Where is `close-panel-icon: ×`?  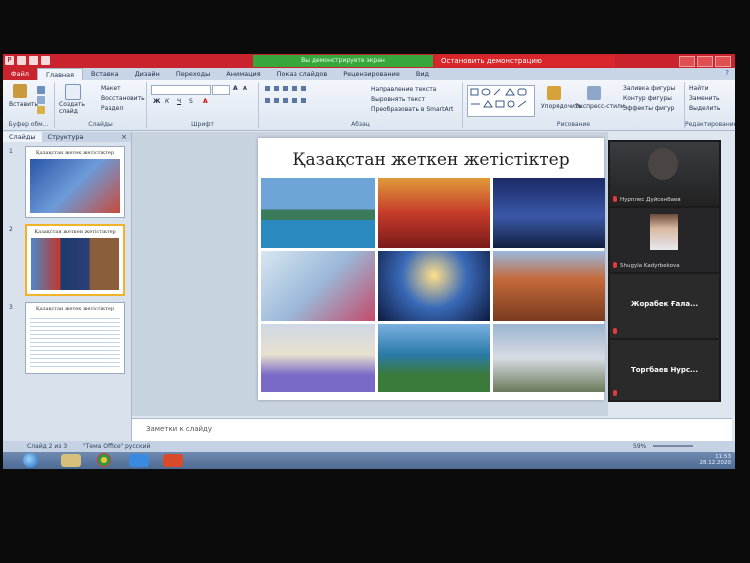 close-panel-icon: × is located at coordinates (124, 137).